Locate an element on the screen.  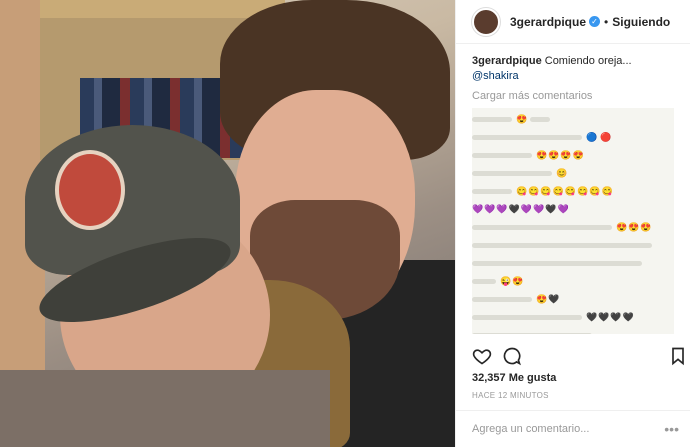
avatar is located at coordinates (486, 21).